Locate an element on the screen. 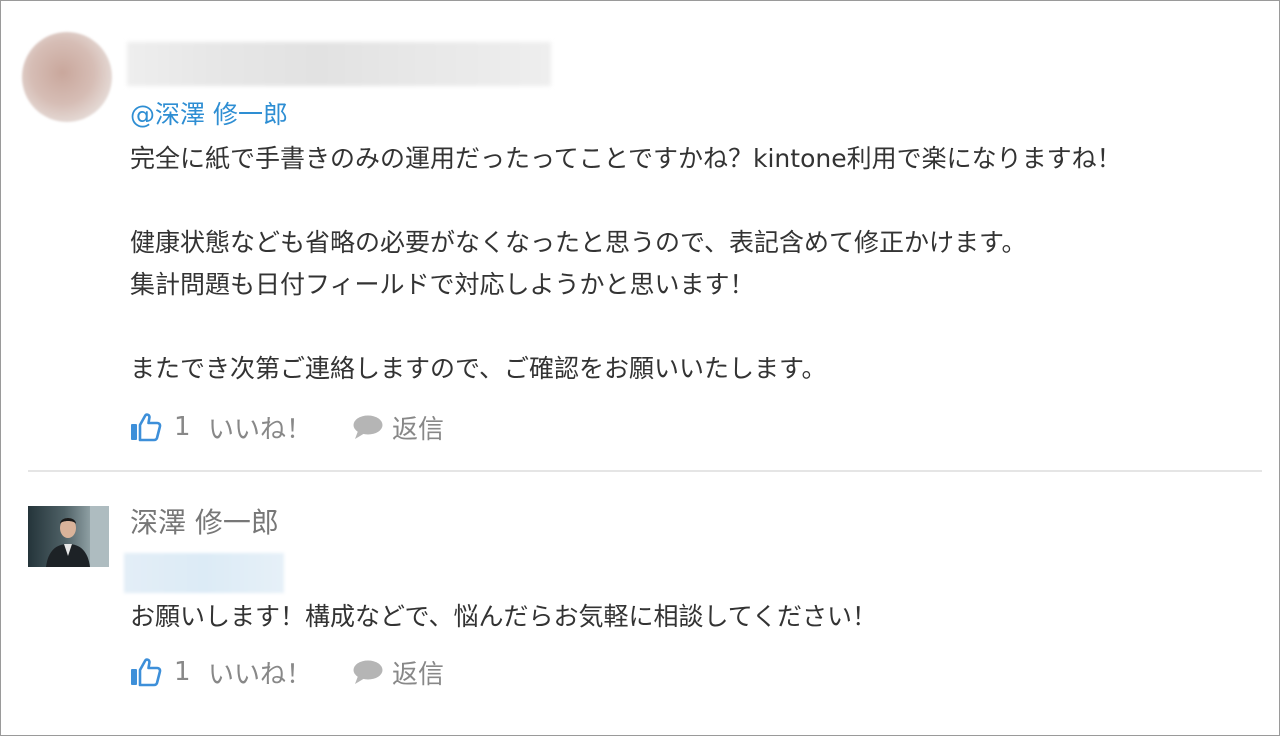 The height and width of the screenshot is (736, 1280). mention-link: @深澤 修一郎 is located at coordinates (209, 115).